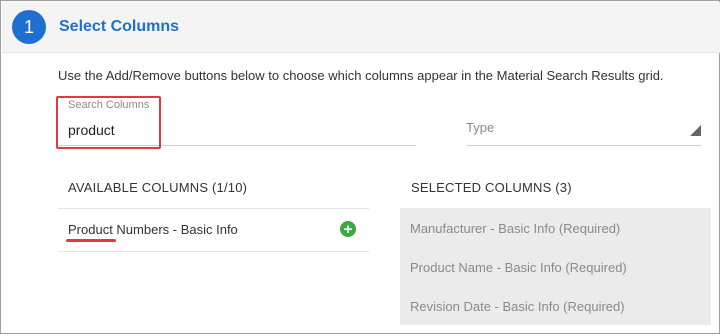 This screenshot has width=722, height=336. What do you see at coordinates (119, 26) in the screenshot?
I see `section-title: Select Columns` at bounding box center [119, 26].